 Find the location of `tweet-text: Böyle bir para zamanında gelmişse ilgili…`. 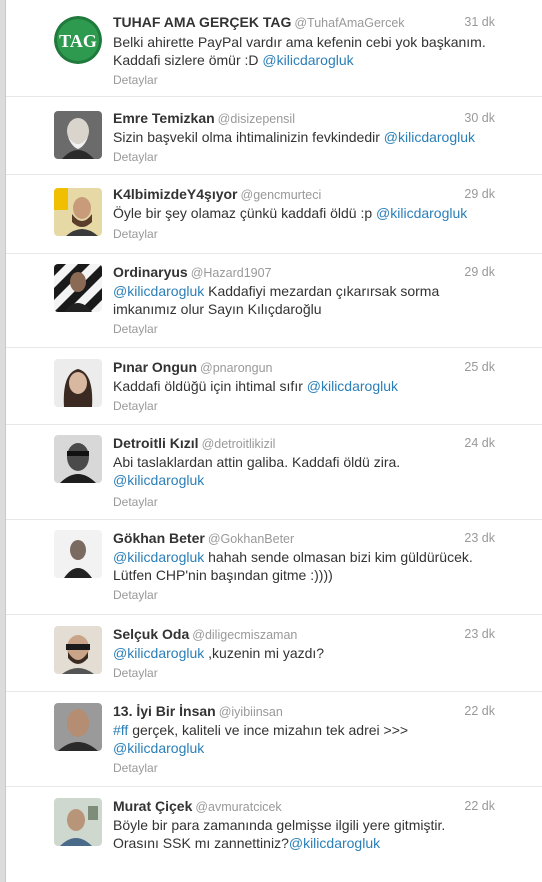

tweet-text: Böyle bir para zamanında gelmişse ilgili… is located at coordinates (318, 834).